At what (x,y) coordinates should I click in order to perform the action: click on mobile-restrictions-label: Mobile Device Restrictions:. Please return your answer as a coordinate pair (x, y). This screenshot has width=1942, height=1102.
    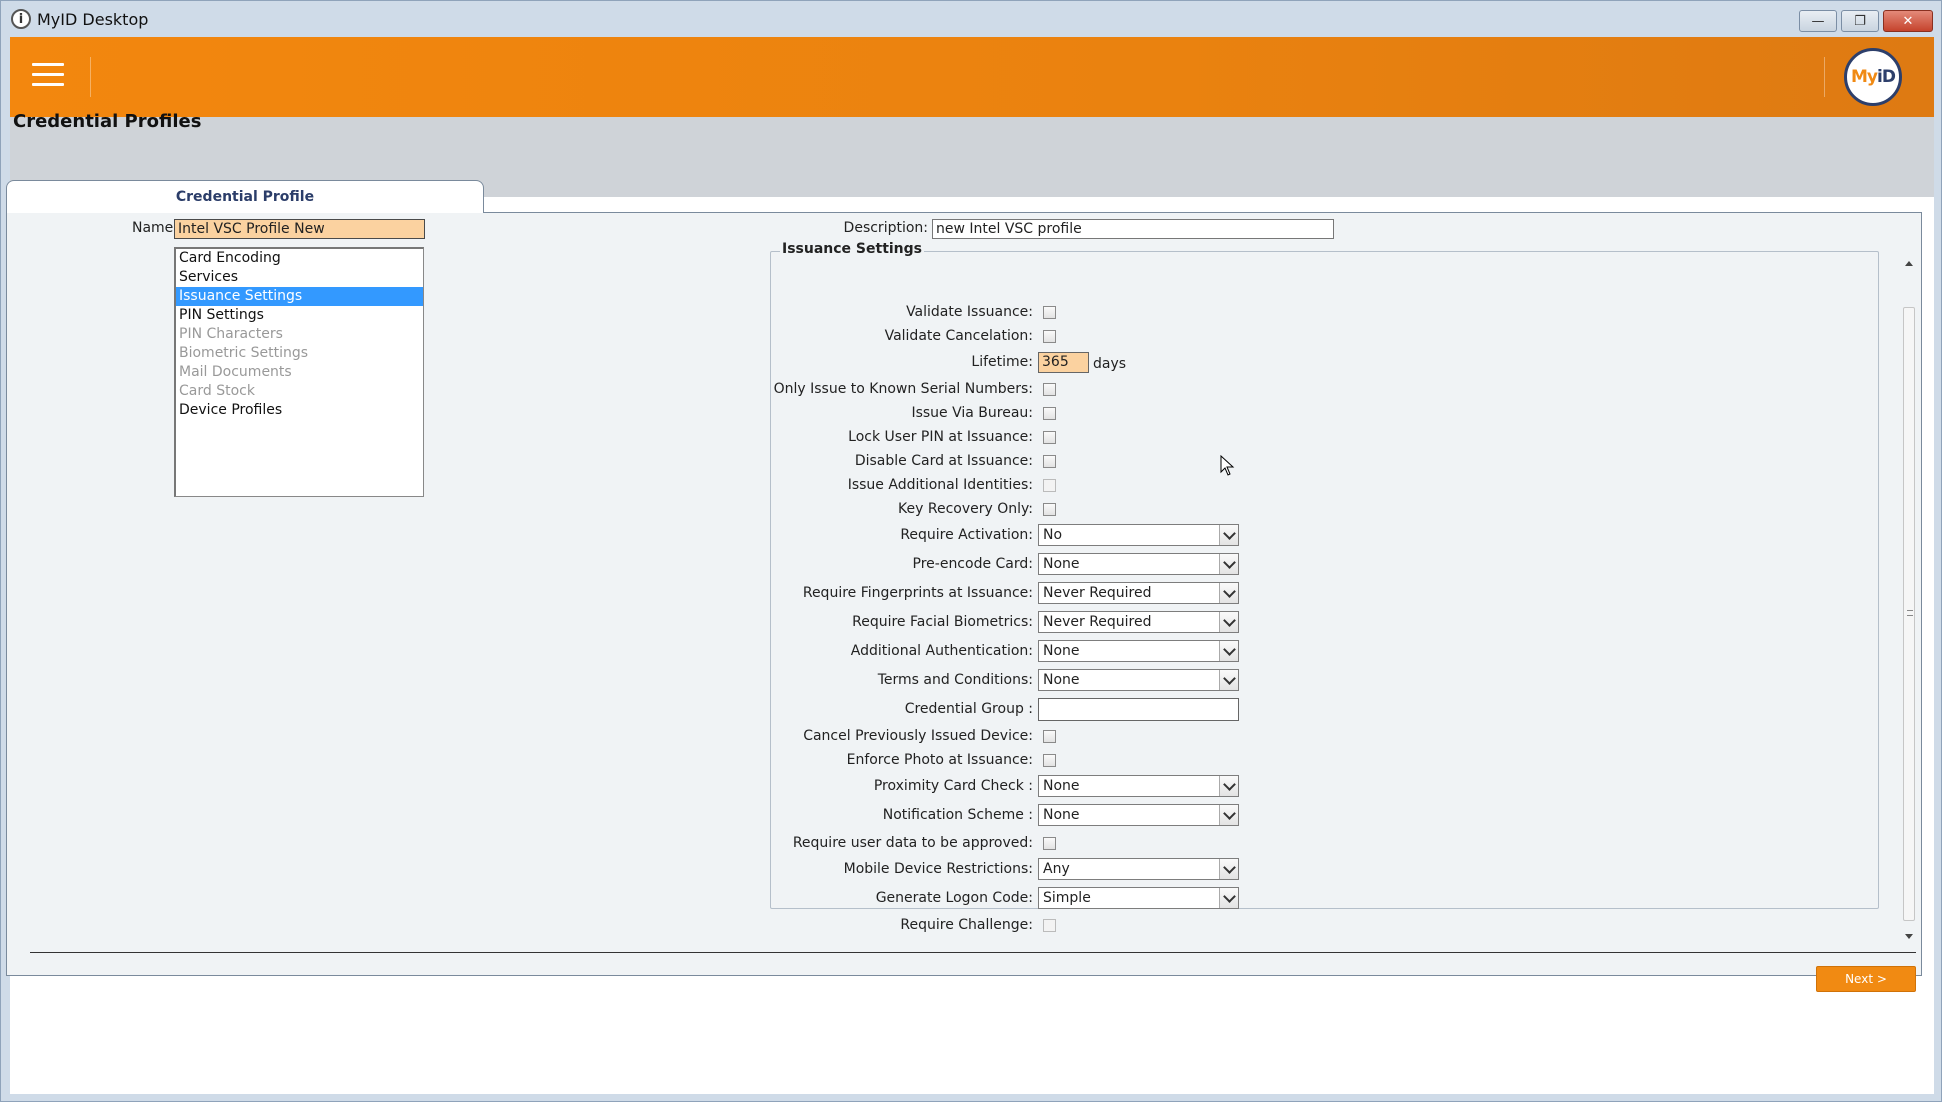
    Looking at the image, I should click on (938, 869).